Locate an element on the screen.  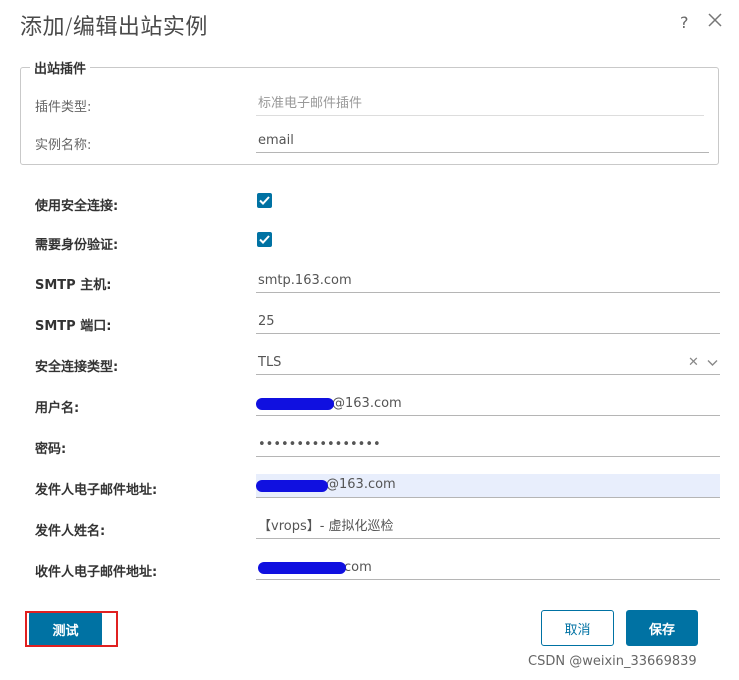
chevron-down-icon is located at coordinates (712, 363).